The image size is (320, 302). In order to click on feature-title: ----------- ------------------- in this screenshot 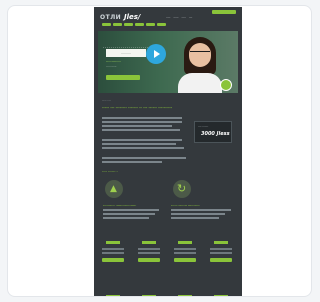, I will do `click(120, 205)`.